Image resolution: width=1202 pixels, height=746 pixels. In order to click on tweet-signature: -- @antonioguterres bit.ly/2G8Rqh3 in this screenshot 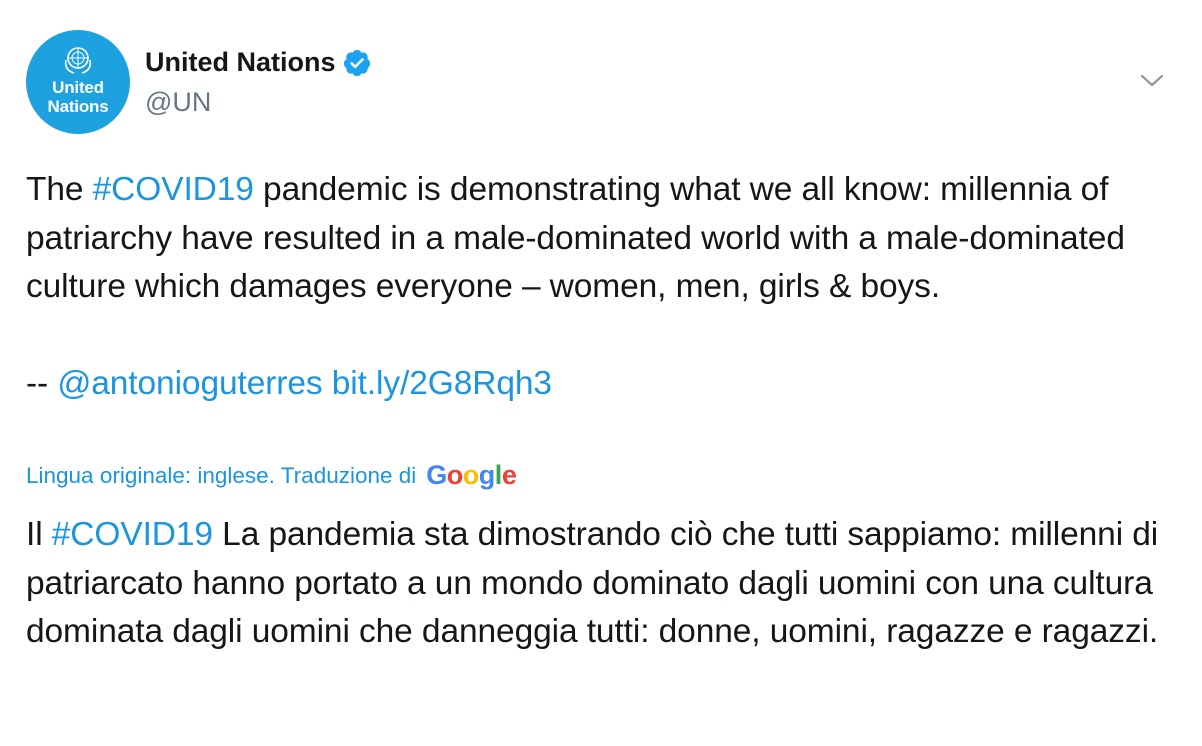, I will do `click(606, 384)`.